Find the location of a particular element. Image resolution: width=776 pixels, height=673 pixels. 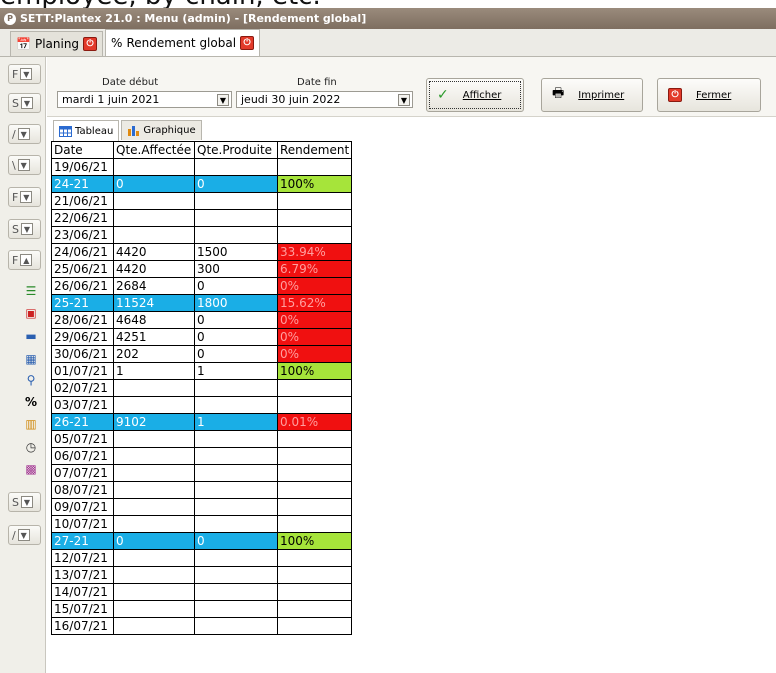

sidebar-section-9-button: / ▼ is located at coordinates (24, 535).